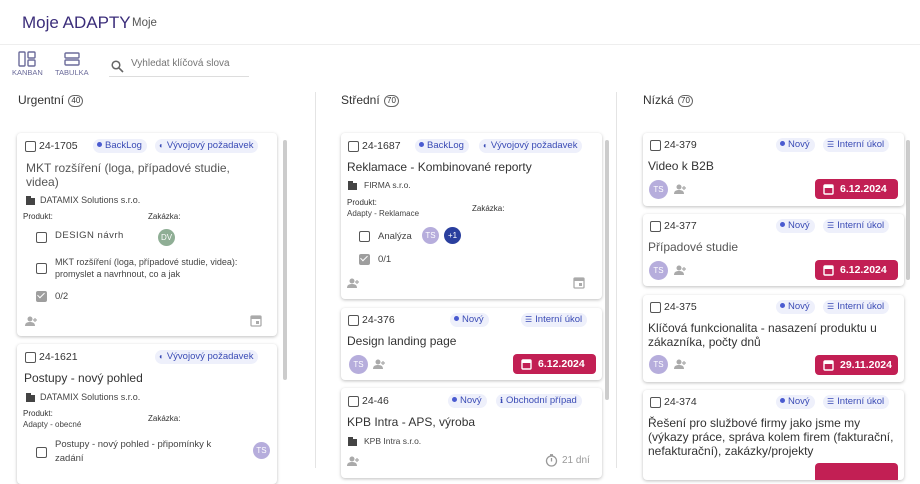  I want to click on search-input, so click(189, 63).